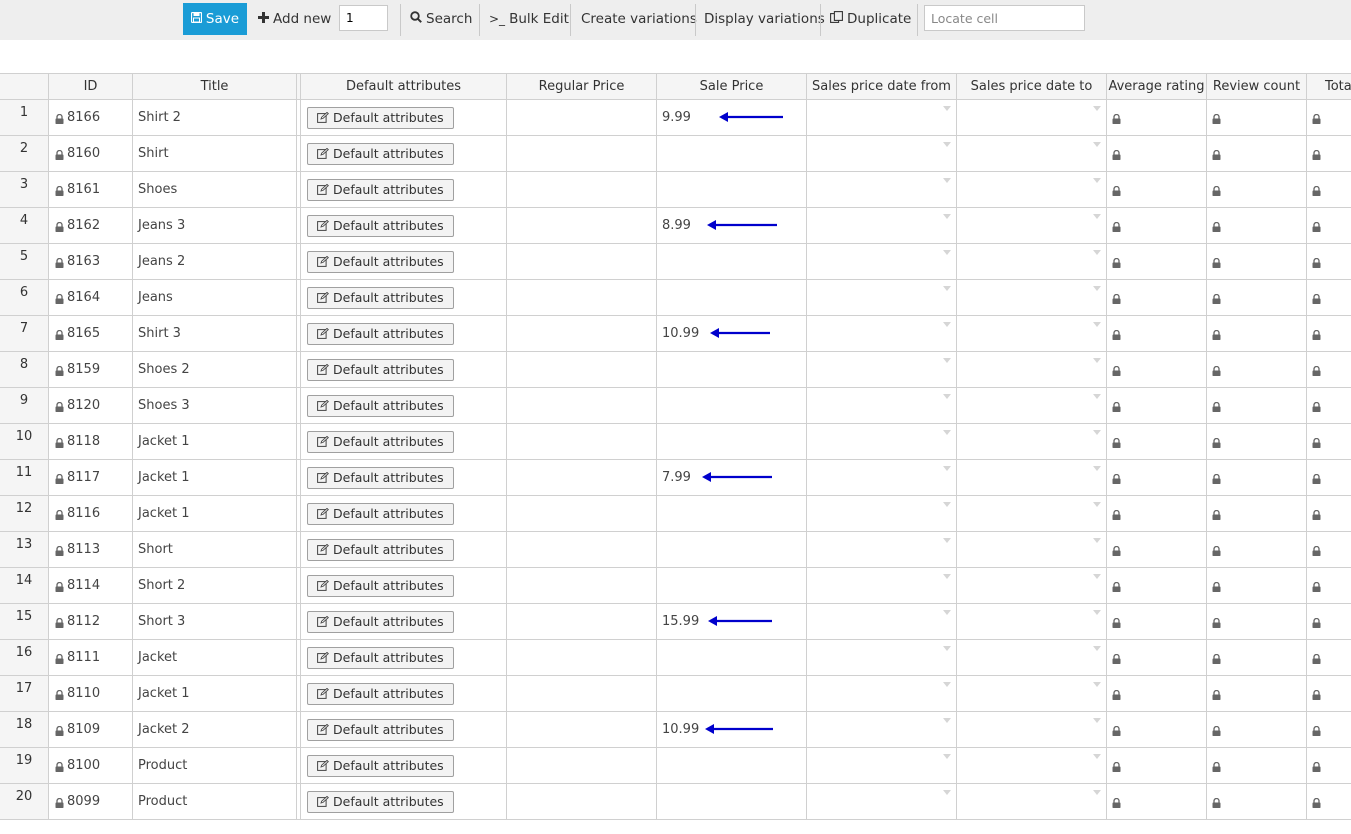 This screenshot has height=834, width=1351. Describe the element at coordinates (215, 190) in the screenshot. I see `title-cell: Shoes` at that location.